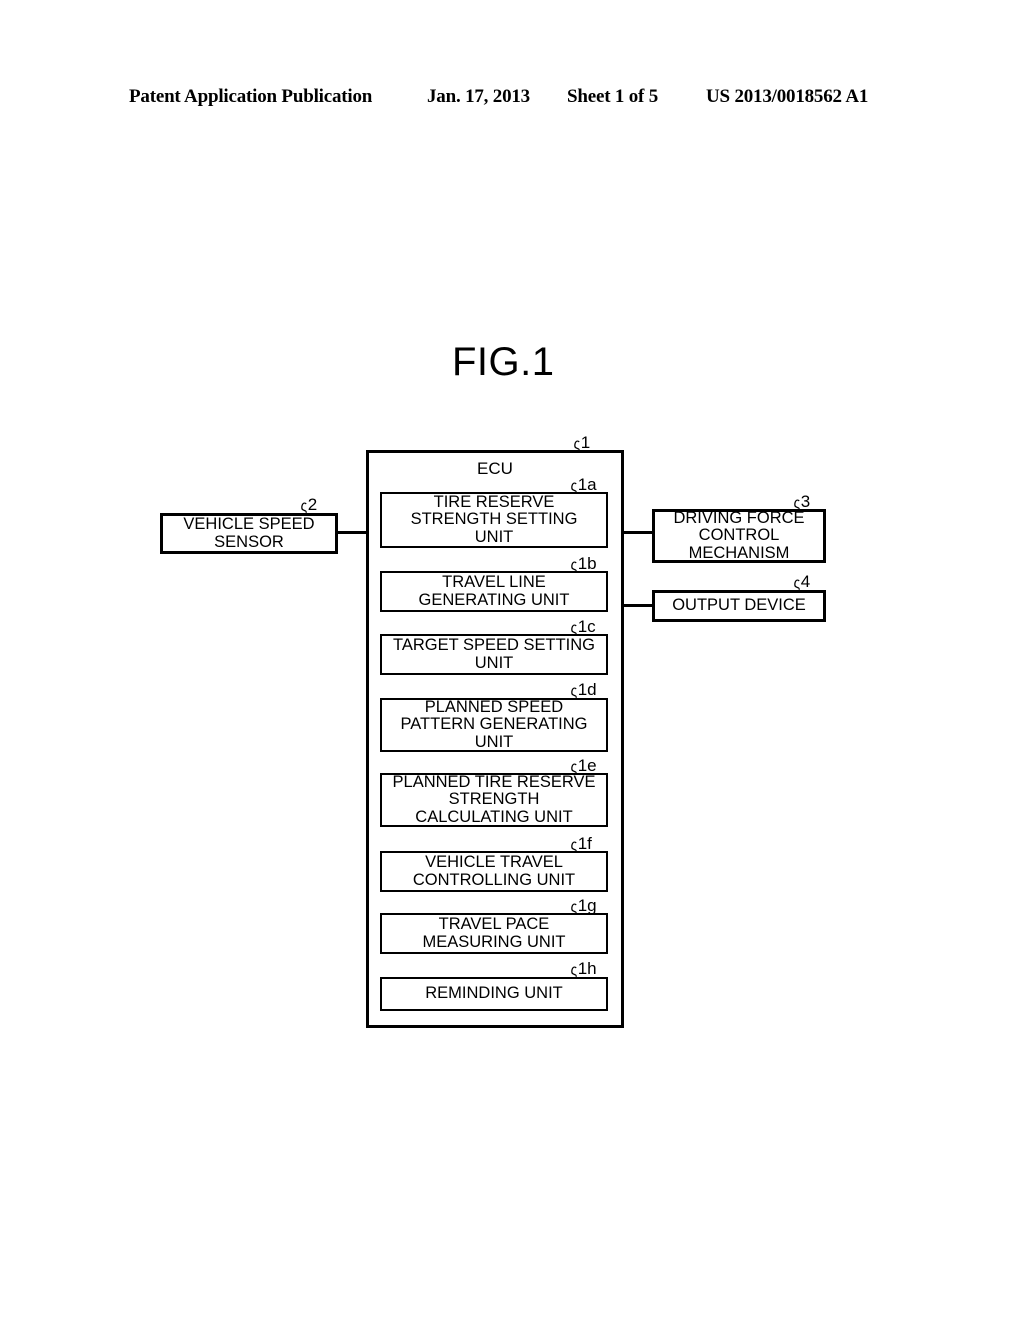 The width and height of the screenshot is (1024, 1320). I want to click on unit-box-travel-pace-measuring: TRAVEL PACE MEASURING UNIT, so click(494, 933).